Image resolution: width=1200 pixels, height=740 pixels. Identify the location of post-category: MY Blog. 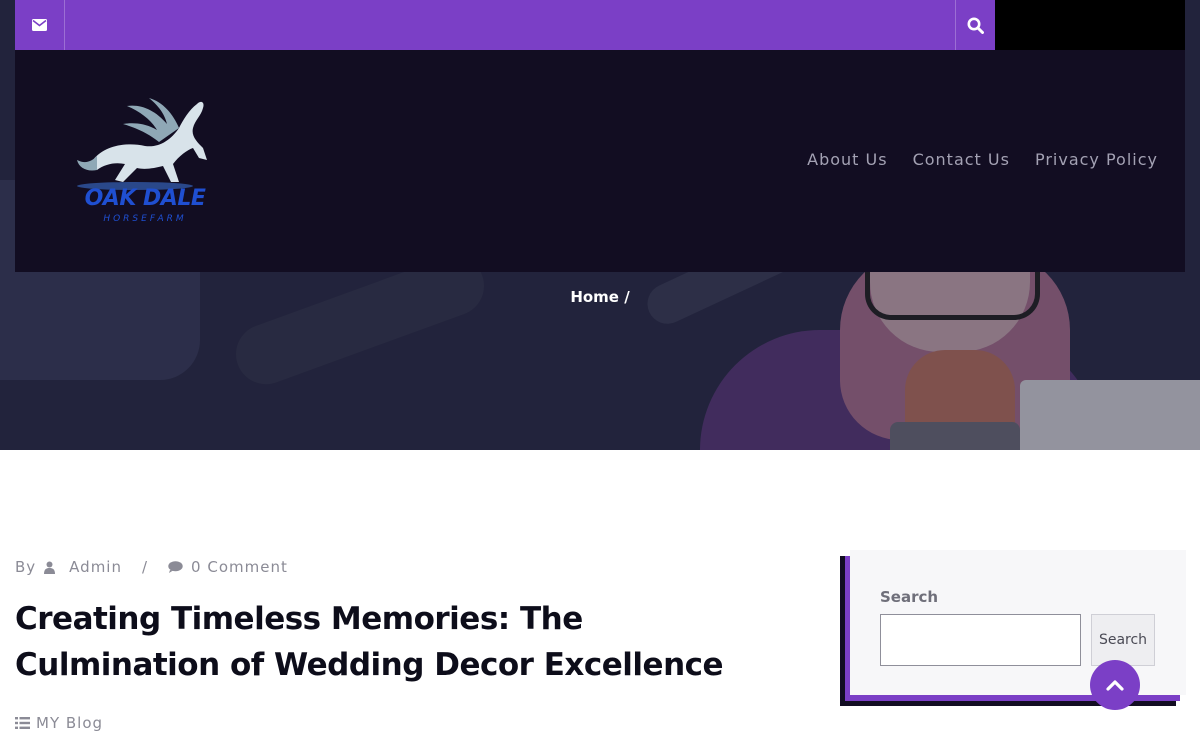
(59, 723).